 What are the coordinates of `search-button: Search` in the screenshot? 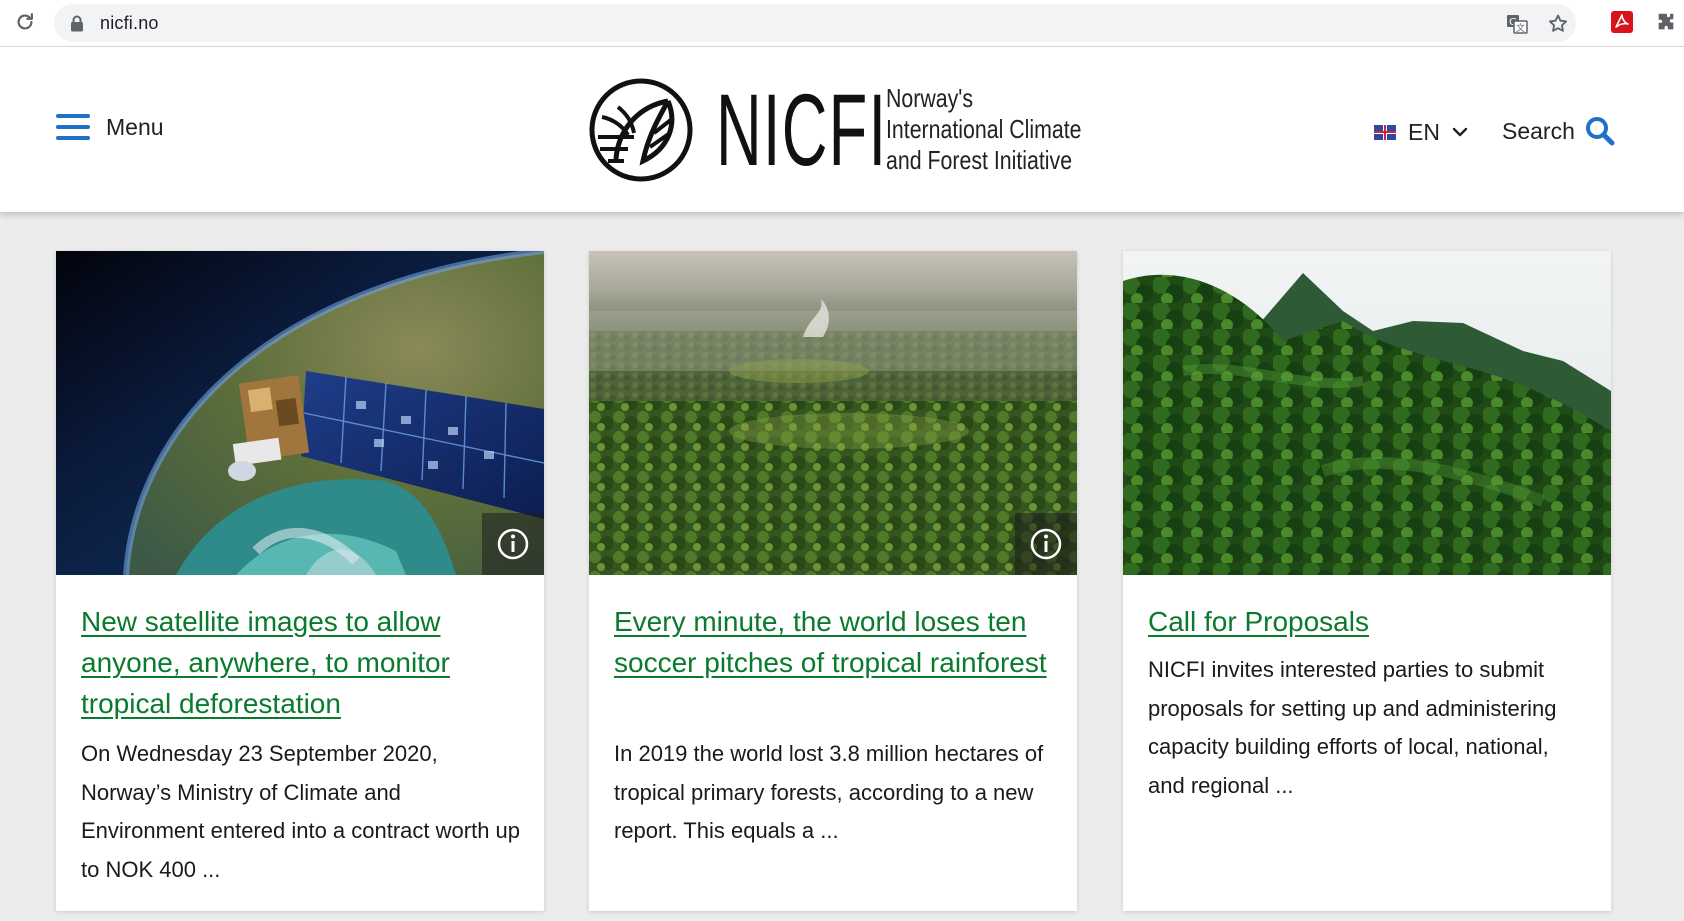 It's located at (1558, 131).